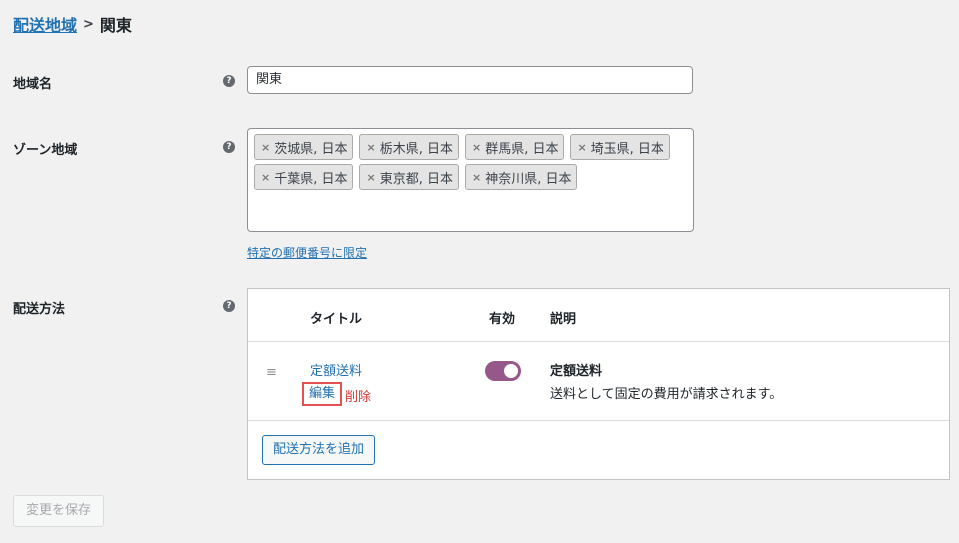 This screenshot has height=543, width=959. I want to click on save-changes-button: 変更を保存, so click(59, 511).